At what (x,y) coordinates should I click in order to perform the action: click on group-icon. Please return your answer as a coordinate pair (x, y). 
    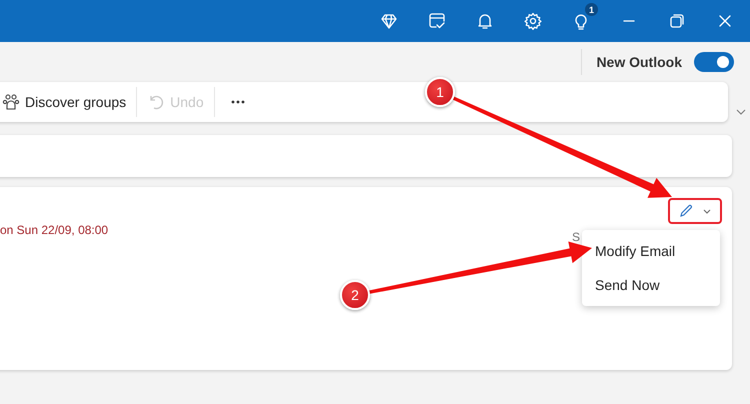
    Looking at the image, I should click on (11, 102).